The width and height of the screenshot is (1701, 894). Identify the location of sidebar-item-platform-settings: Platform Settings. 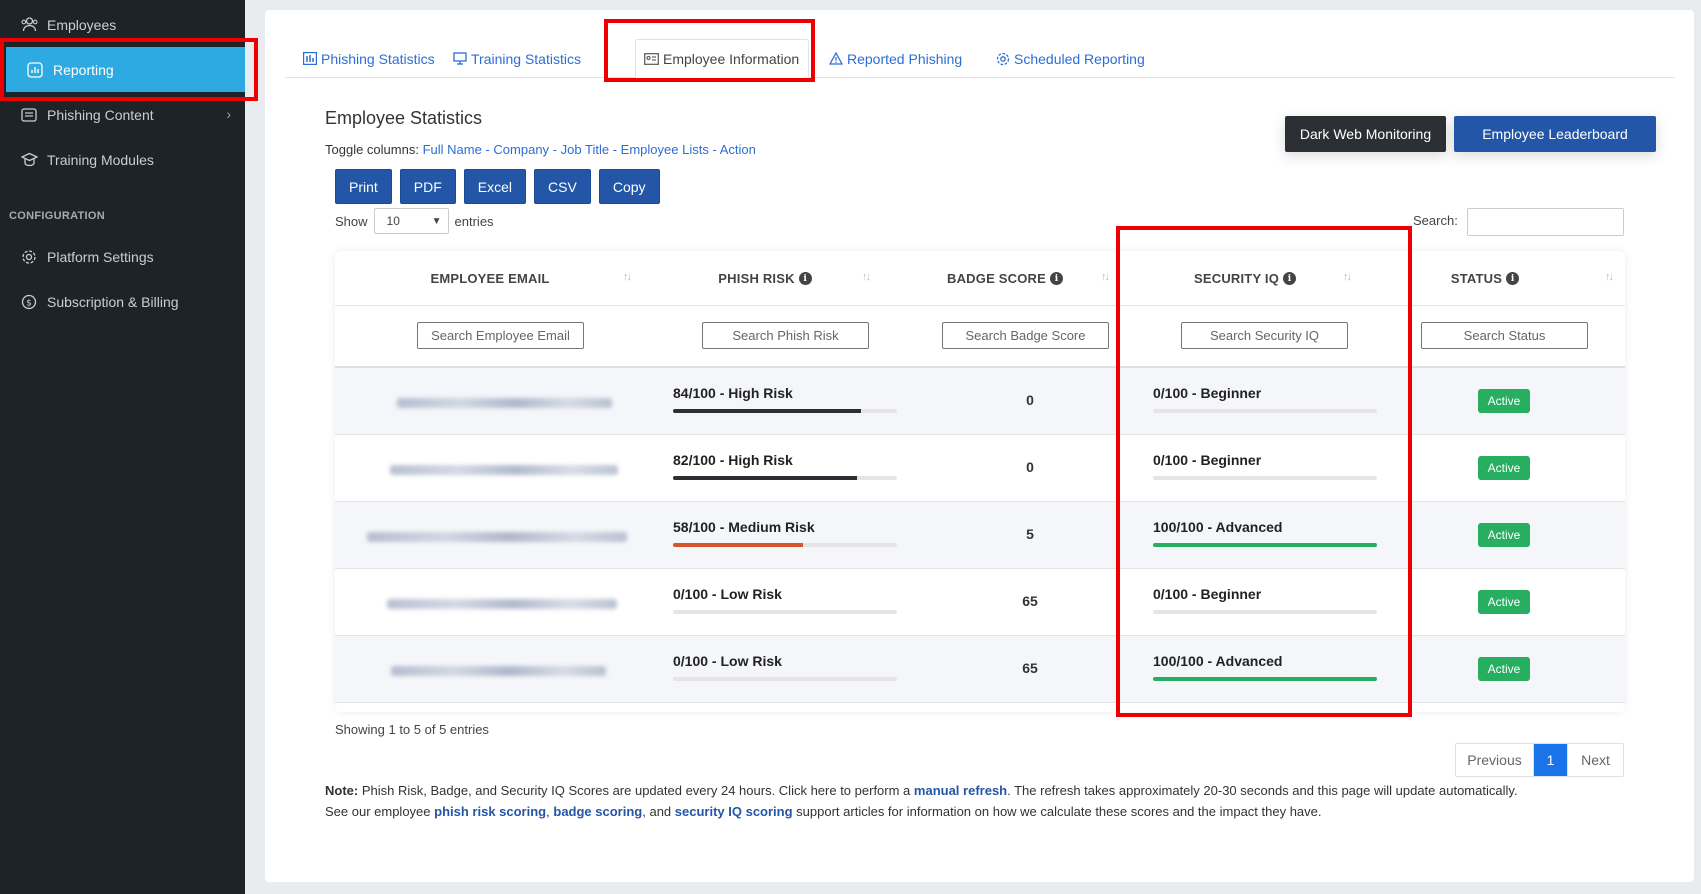
(122, 256).